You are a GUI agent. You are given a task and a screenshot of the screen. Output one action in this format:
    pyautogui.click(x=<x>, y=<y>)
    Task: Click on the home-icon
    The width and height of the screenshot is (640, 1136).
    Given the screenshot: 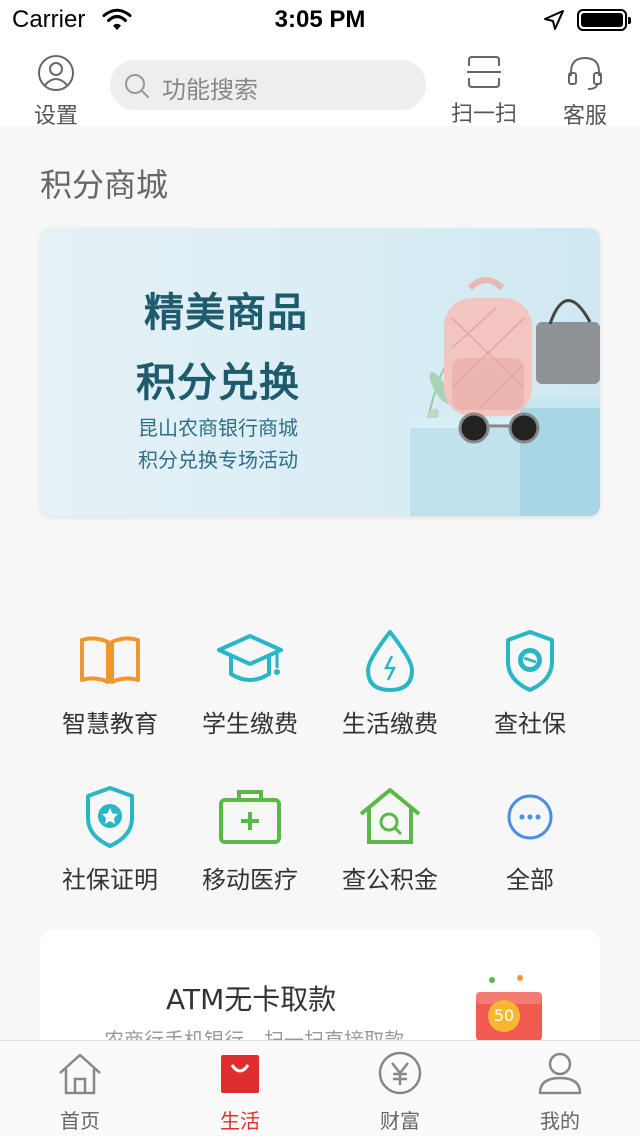 What is the action you would take?
    pyautogui.click(x=80, y=1074)
    